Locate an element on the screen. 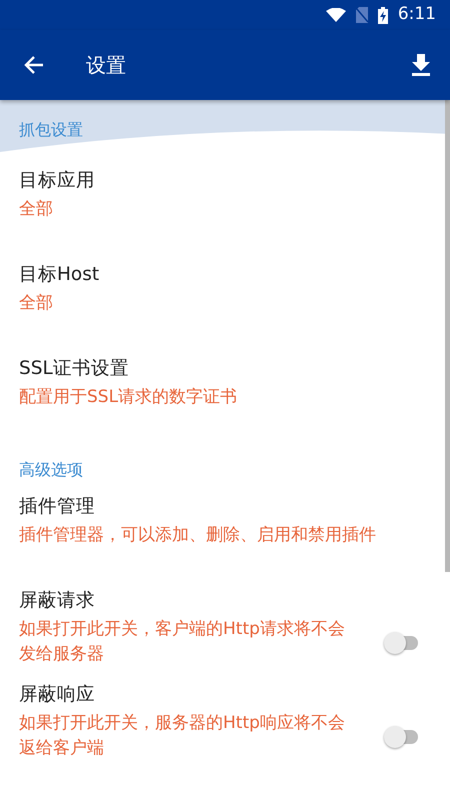  setting-title: SSL证书设置 is located at coordinates (224, 369).